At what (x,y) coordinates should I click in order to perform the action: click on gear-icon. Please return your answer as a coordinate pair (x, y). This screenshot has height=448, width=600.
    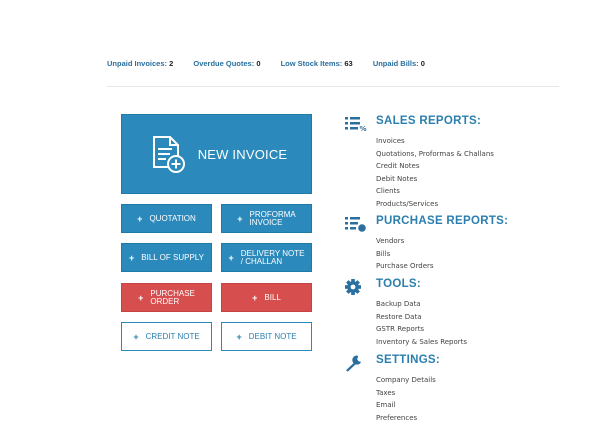
    Looking at the image, I should click on (353, 287).